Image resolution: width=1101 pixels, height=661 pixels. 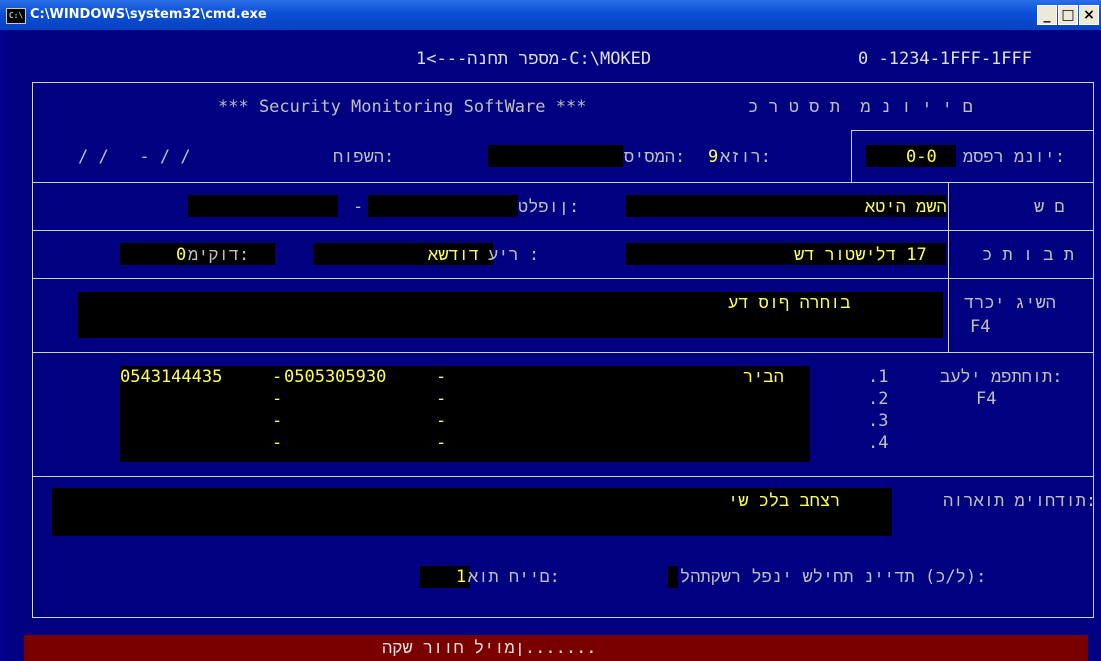 I want to click on area-value: 9, so click(x=713, y=157).